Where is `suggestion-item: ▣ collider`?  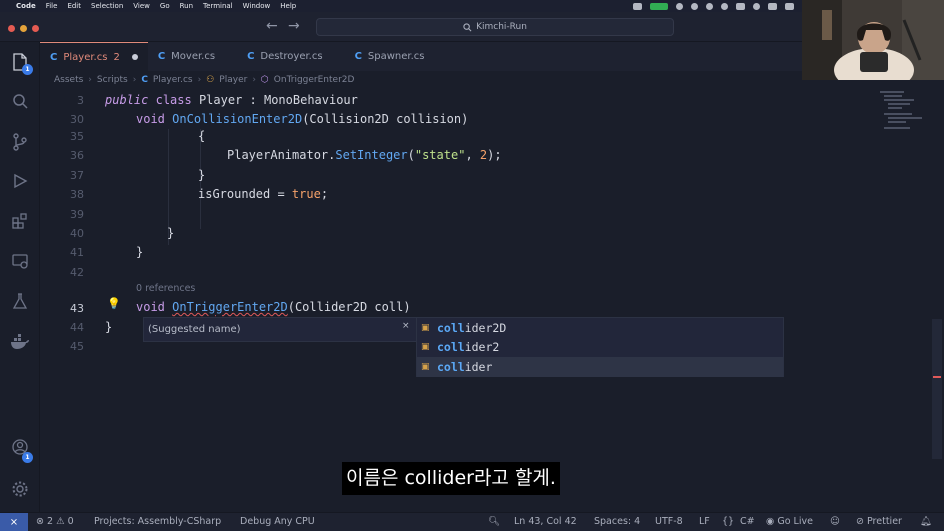 suggestion-item: ▣ collider is located at coordinates (600, 367).